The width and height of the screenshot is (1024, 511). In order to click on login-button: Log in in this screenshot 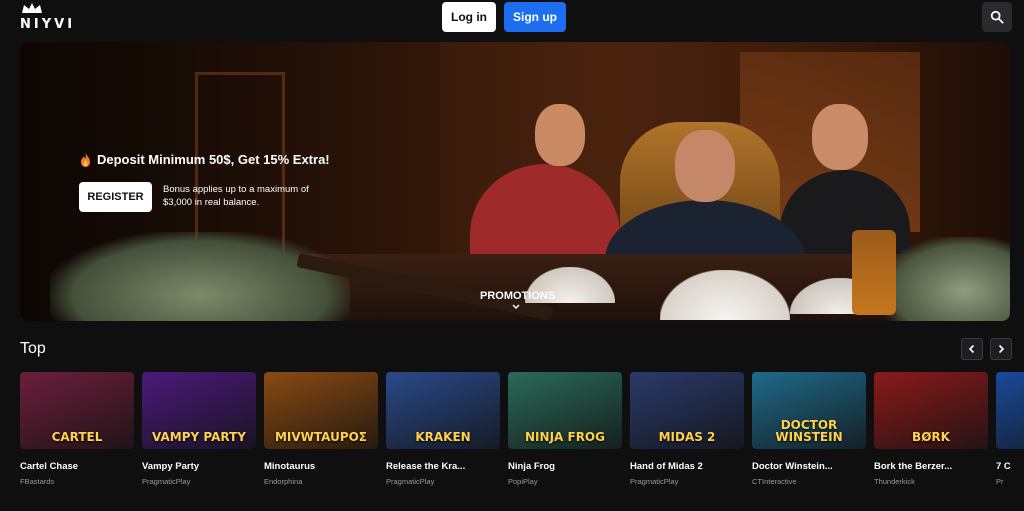, I will do `click(469, 17)`.